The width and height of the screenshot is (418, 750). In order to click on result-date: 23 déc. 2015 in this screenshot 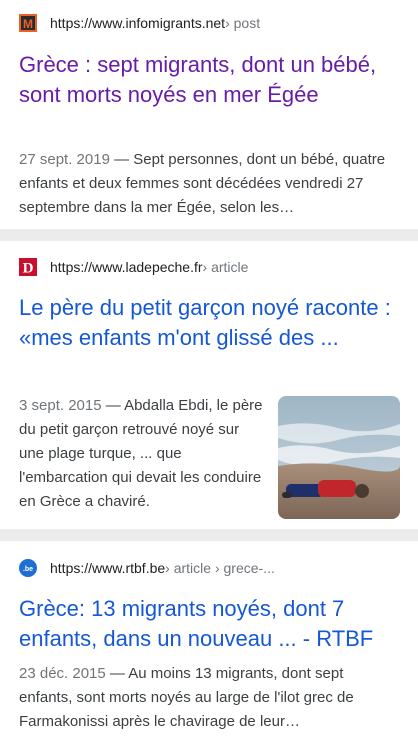, I will do `click(62, 673)`.